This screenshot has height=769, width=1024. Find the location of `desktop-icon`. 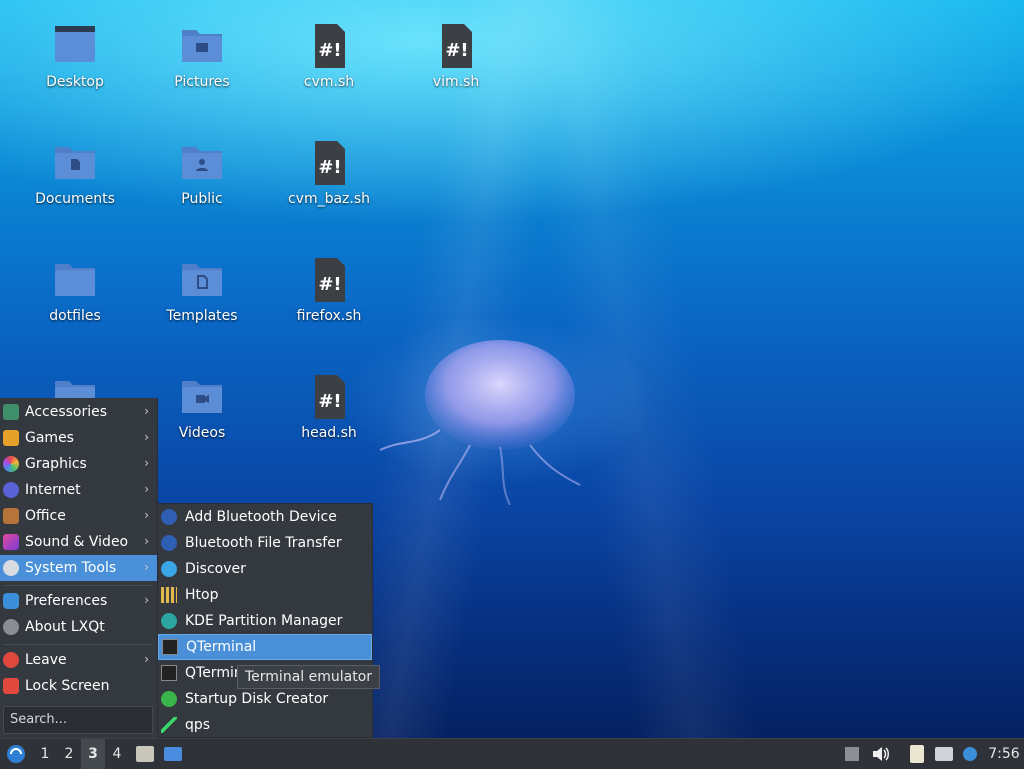

desktop-icon is located at coordinates (173, 754).